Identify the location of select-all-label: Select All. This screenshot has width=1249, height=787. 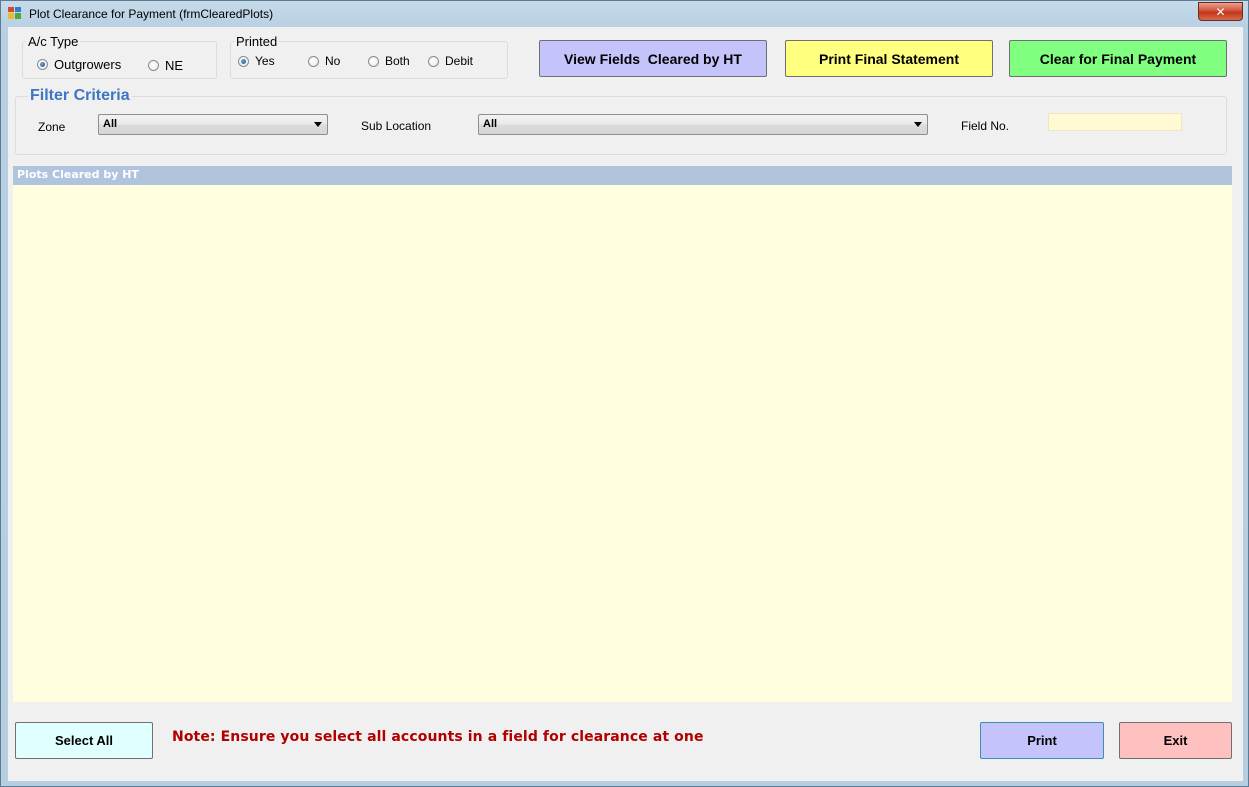
(84, 740).